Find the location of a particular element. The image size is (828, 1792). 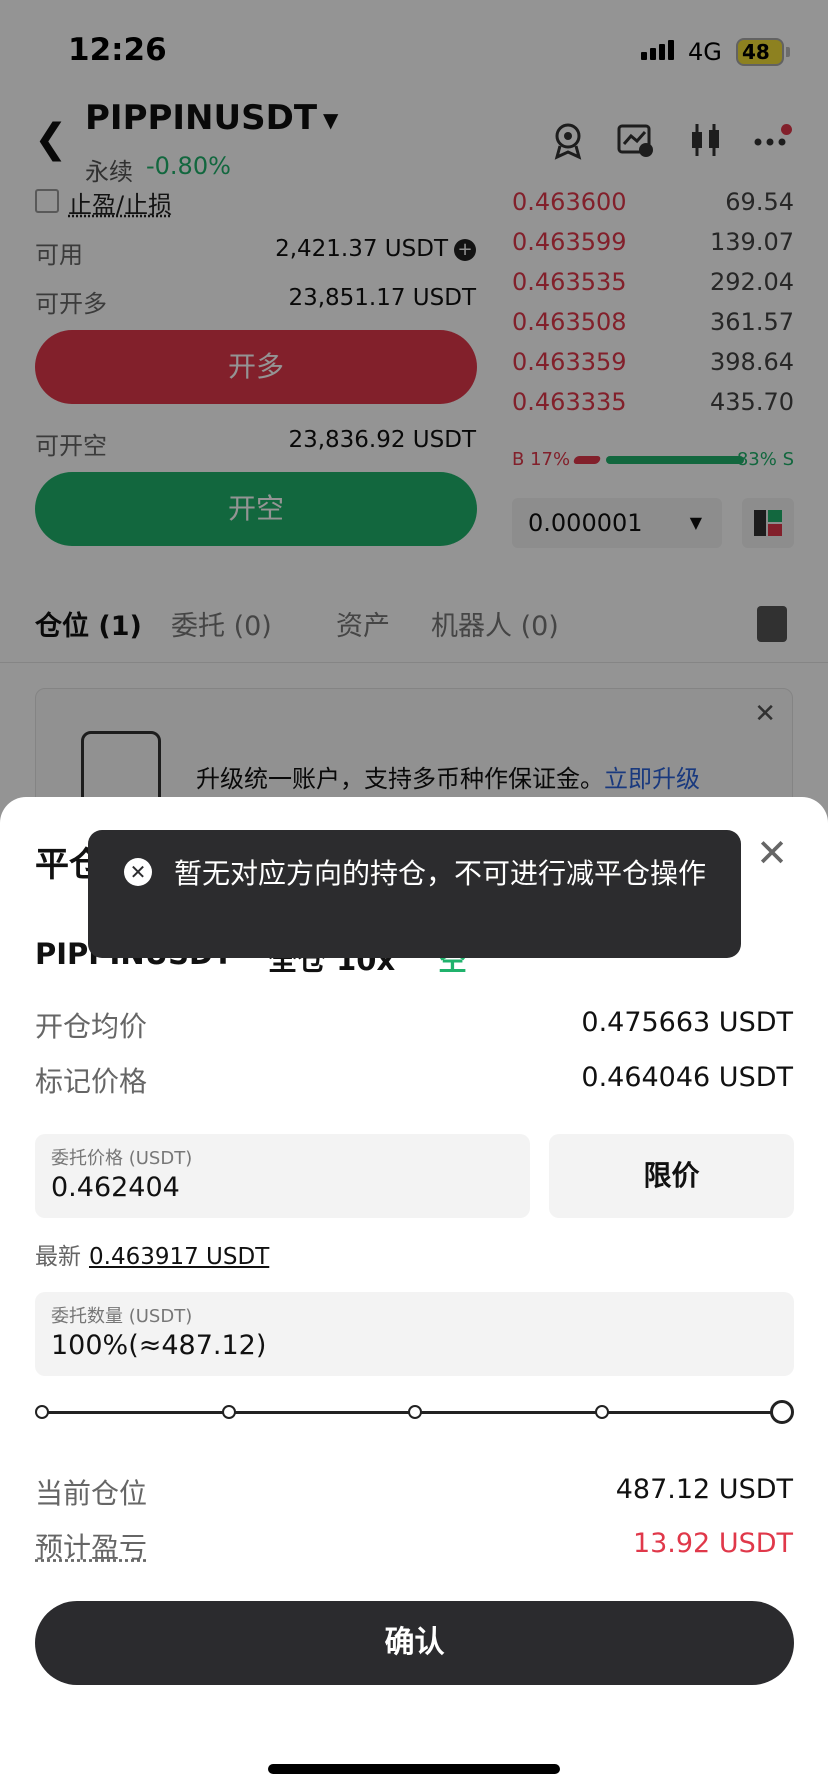

current-position-value: 487.12 USDT is located at coordinates (704, 1489).